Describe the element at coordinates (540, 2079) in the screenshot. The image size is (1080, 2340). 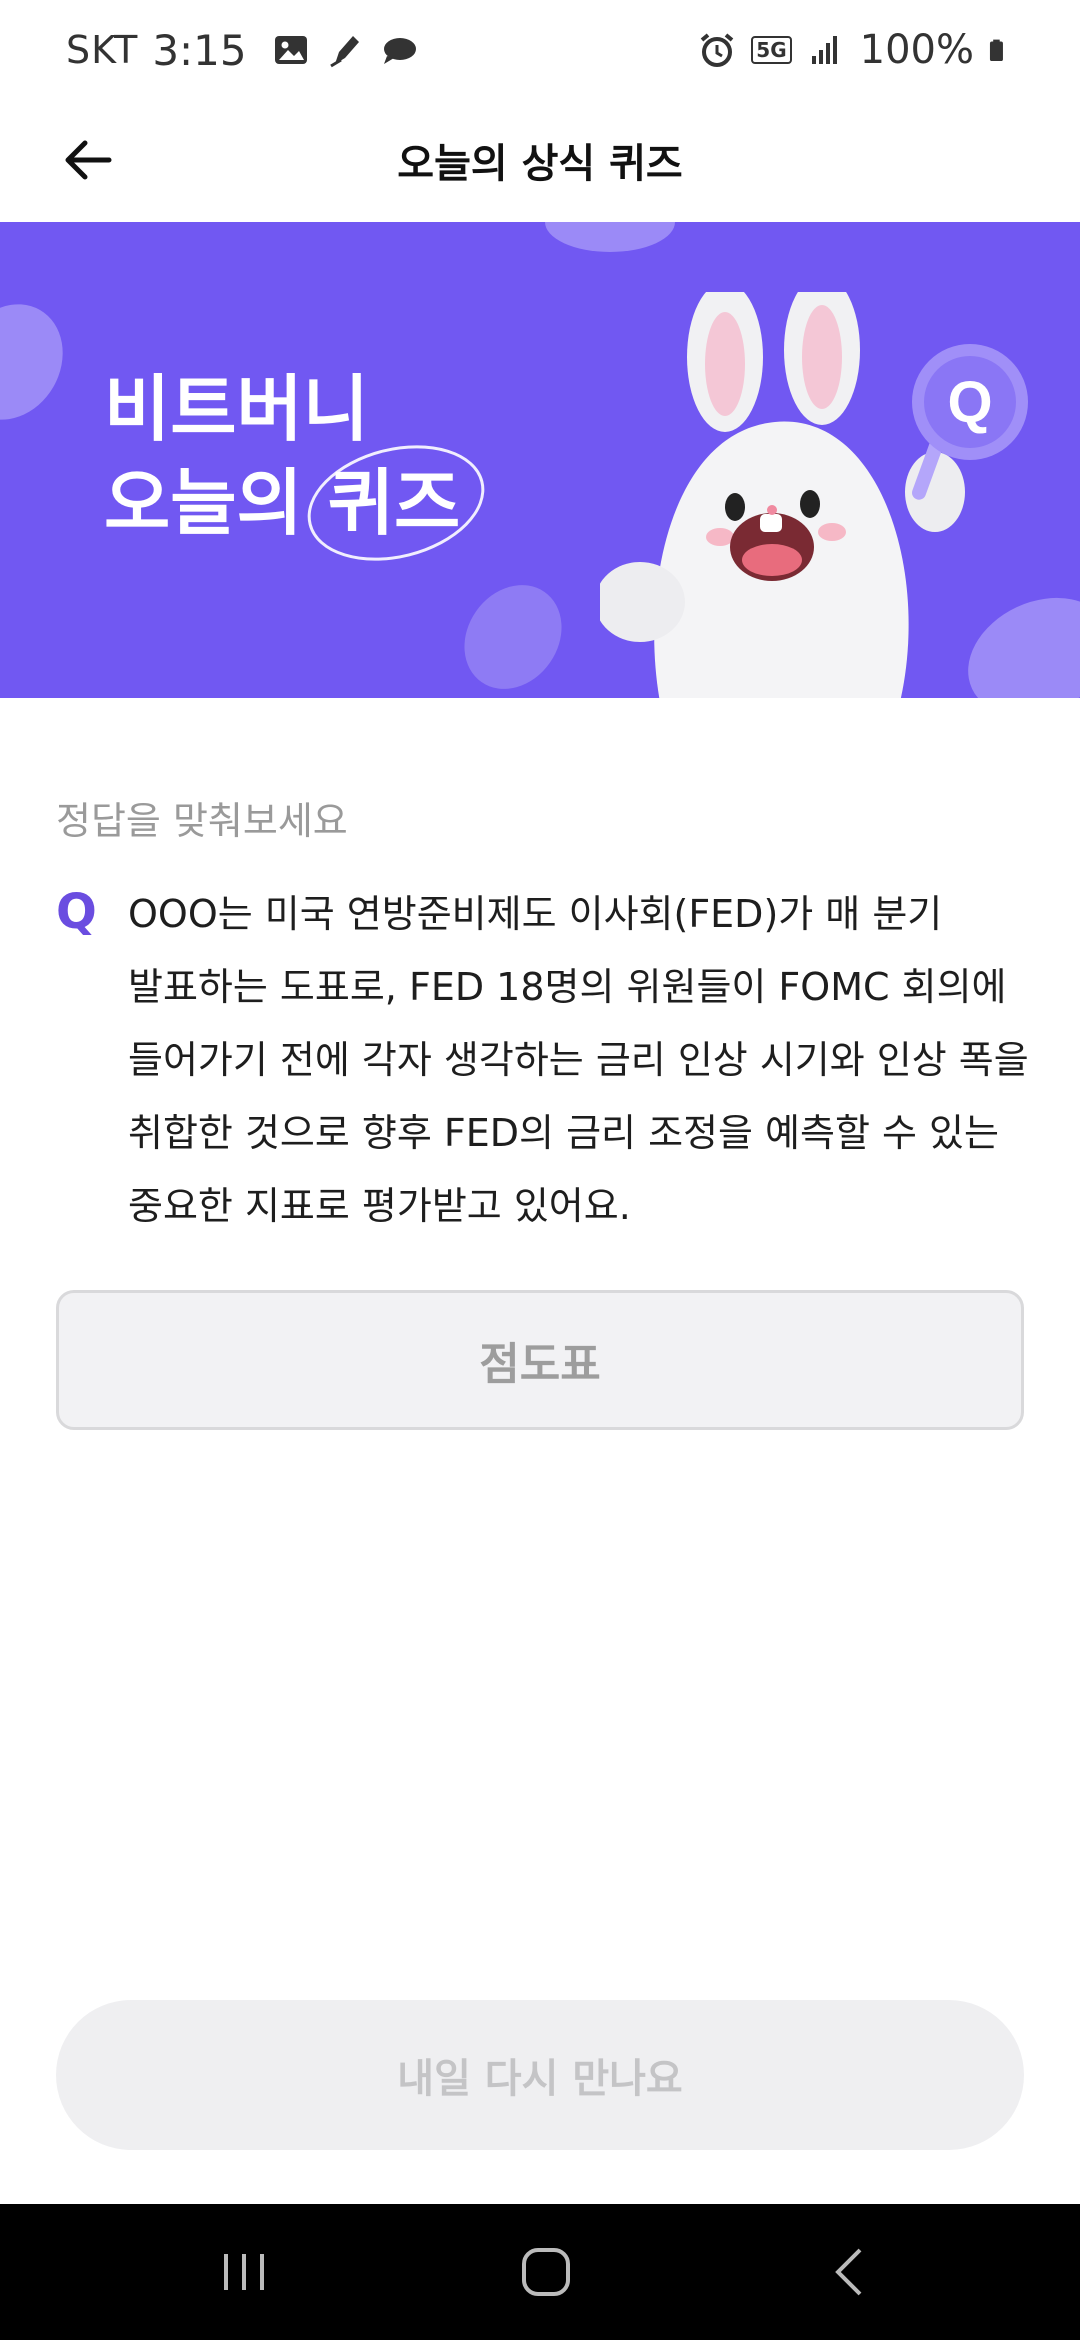
I see `see-you-tomorrow-label: 내일 다시 만나요` at that location.